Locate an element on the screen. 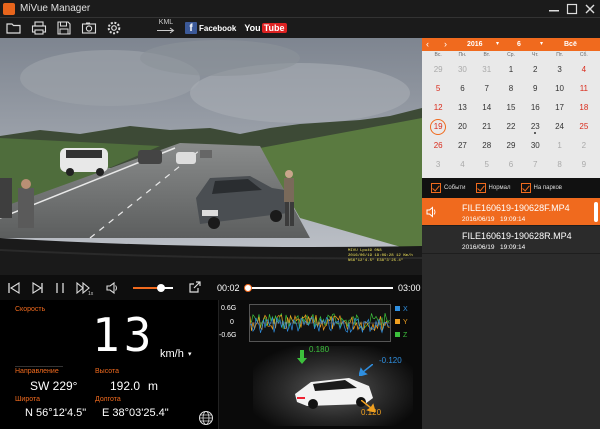 This screenshot has width=600, height=429. calendar-day: 27 is located at coordinates (462, 145).